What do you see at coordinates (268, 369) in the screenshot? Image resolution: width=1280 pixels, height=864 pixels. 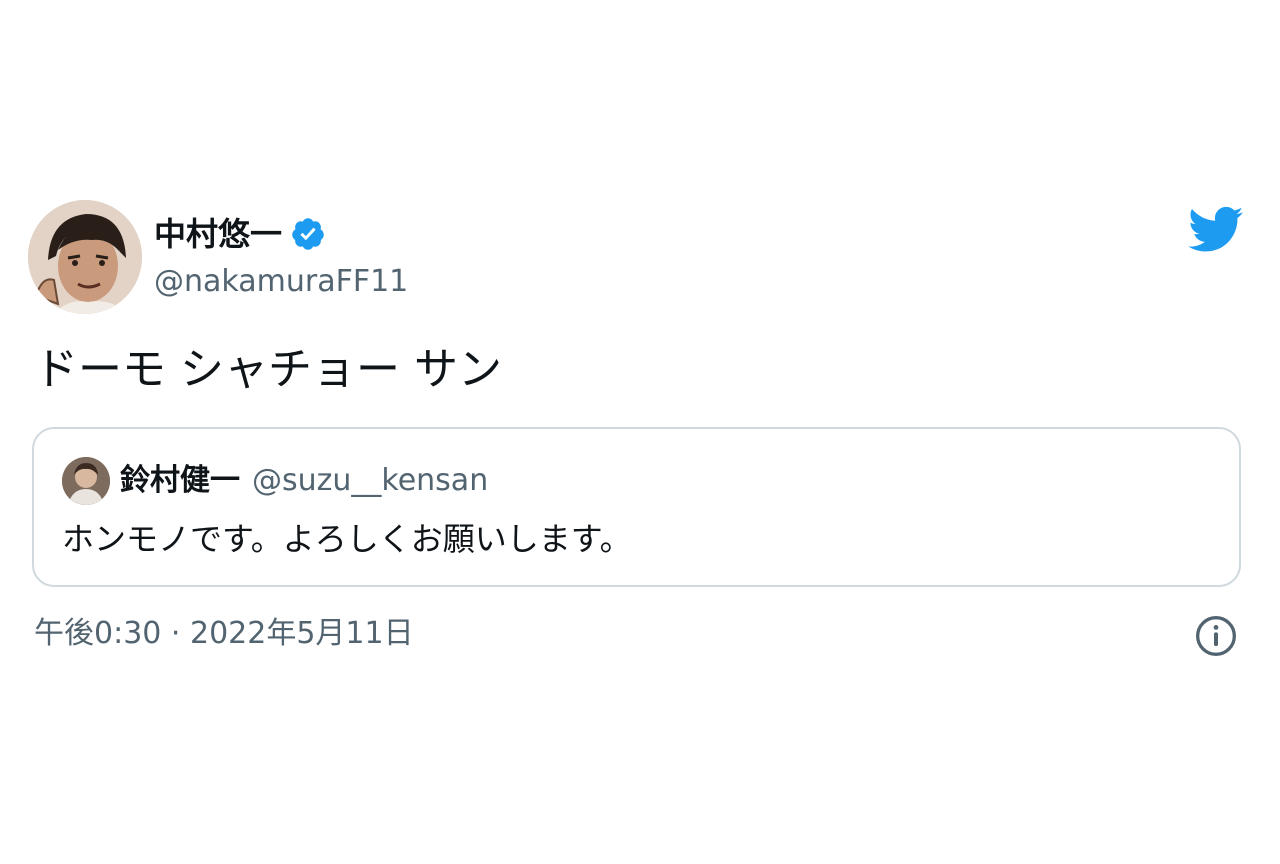 I see `tweet-text: ドーモ シャチョー サン` at bounding box center [268, 369].